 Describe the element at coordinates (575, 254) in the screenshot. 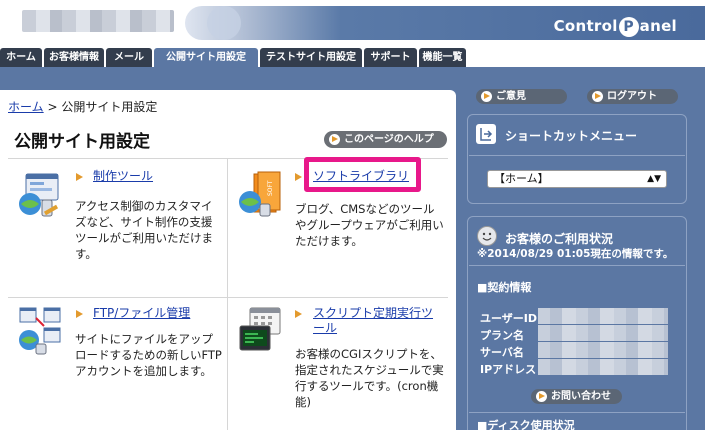

I see `usage-status-timestamp: ※2014/08/29 01:05現在の情報です。` at that location.